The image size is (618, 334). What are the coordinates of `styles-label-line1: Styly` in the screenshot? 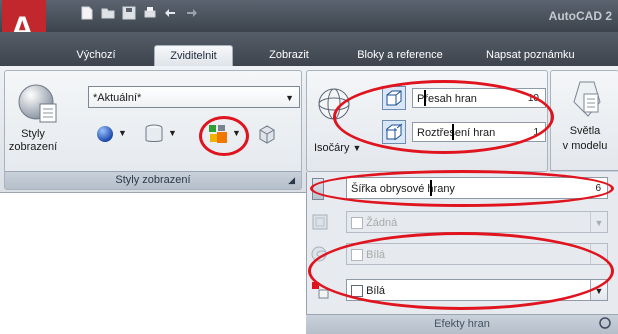 It's located at (33, 134).